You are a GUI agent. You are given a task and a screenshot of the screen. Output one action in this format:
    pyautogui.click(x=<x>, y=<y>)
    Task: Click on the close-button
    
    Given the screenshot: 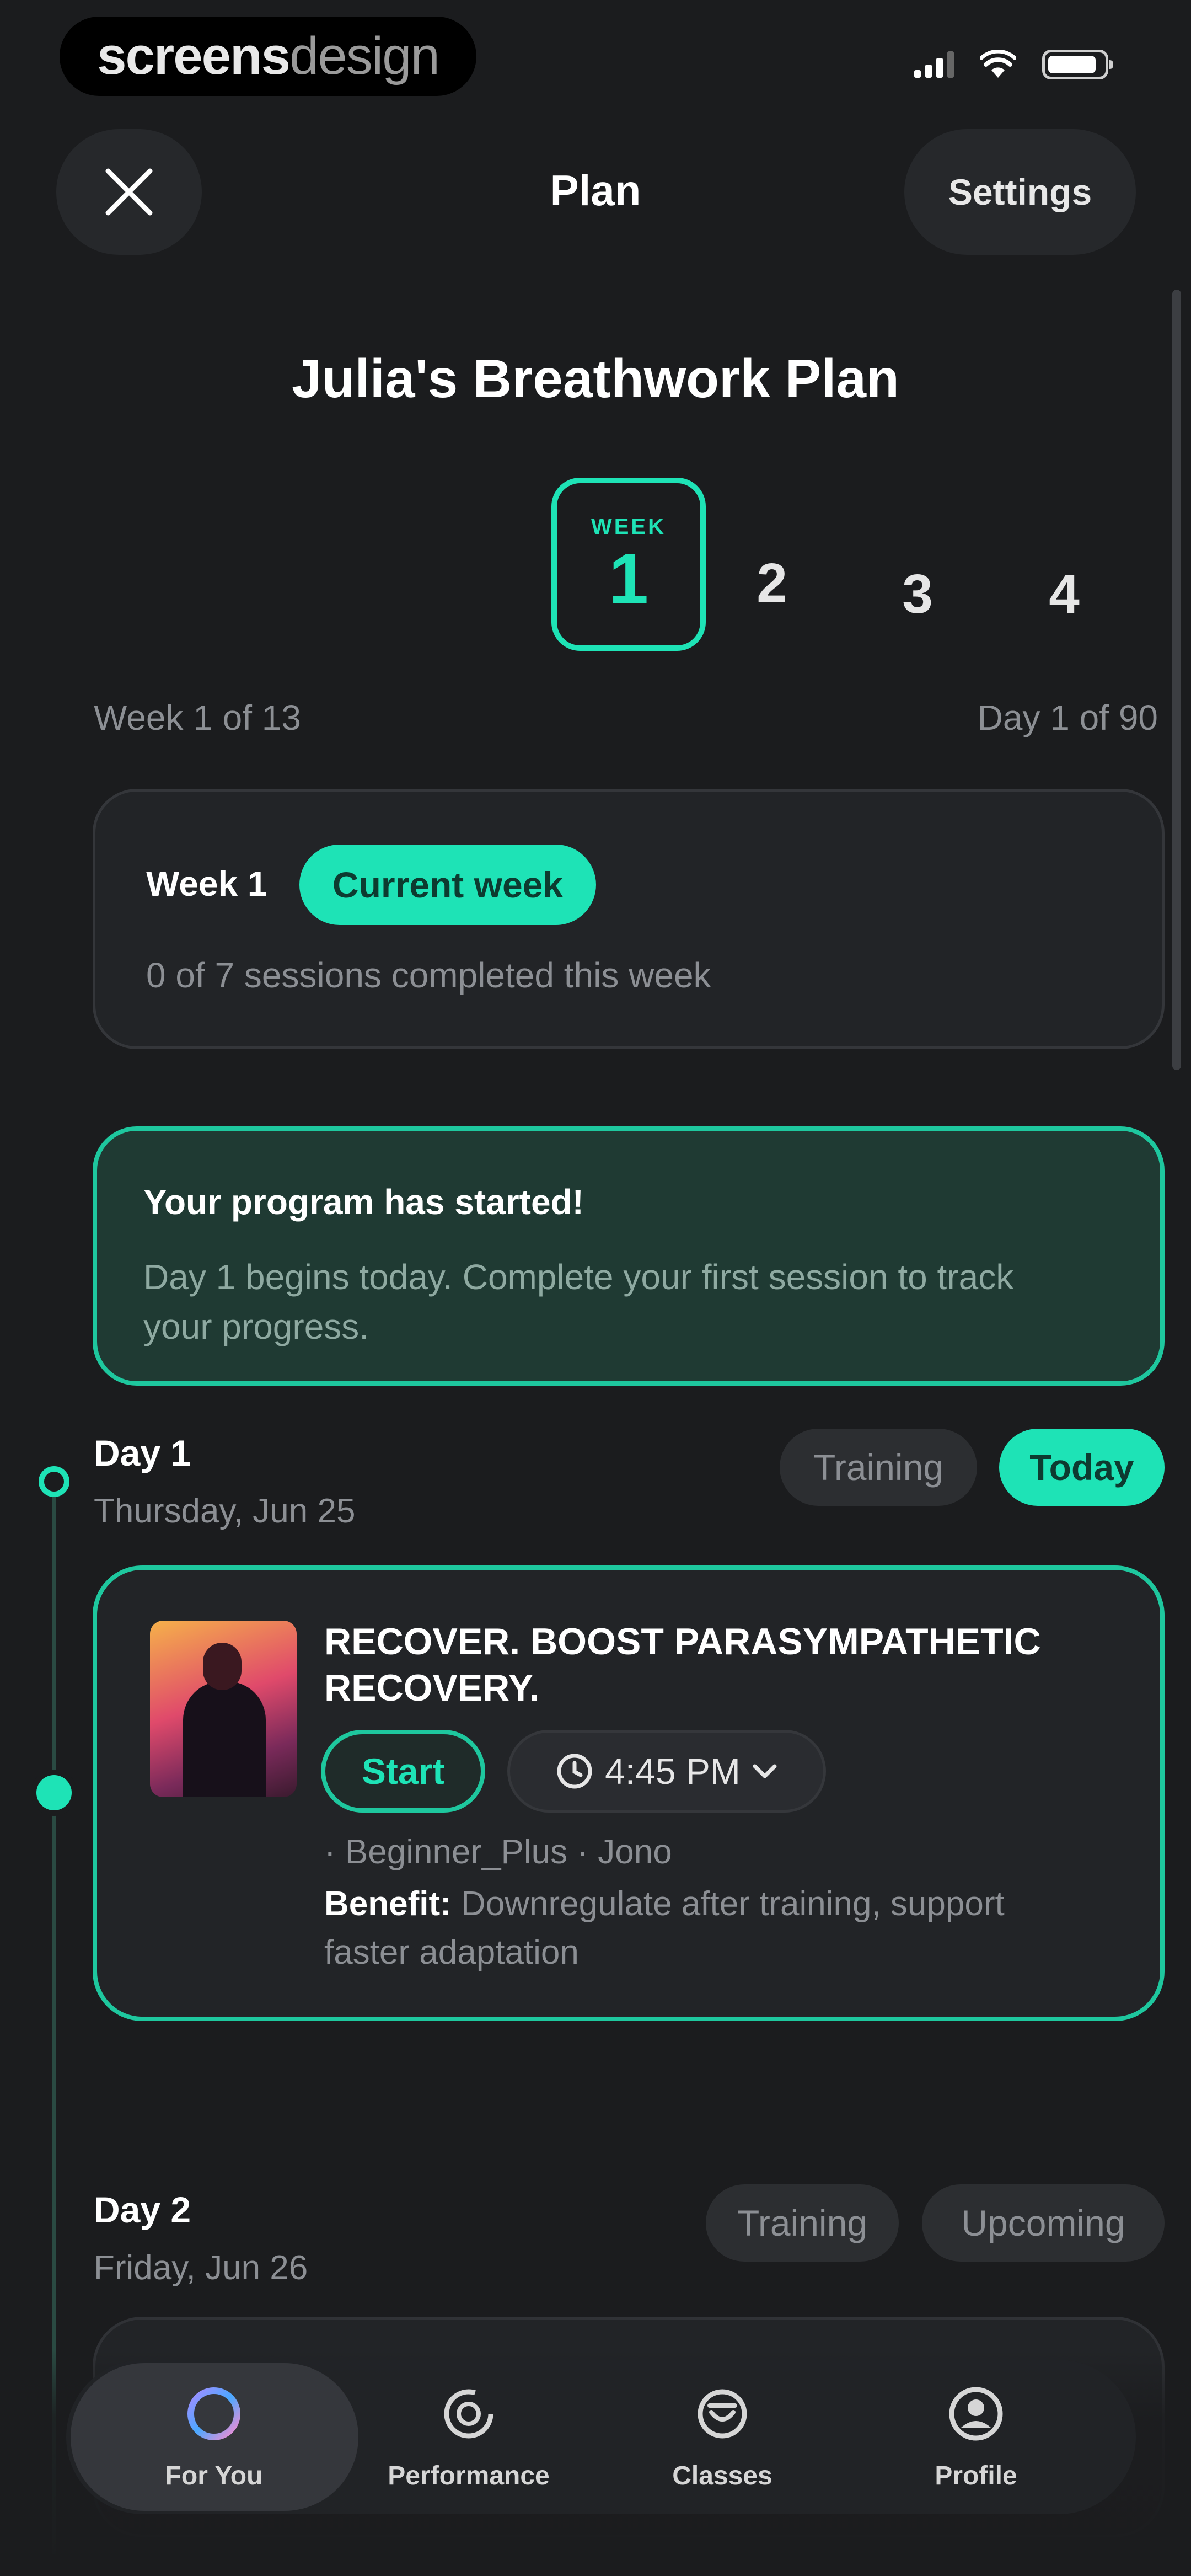 What is the action you would take?
    pyautogui.click(x=129, y=192)
    